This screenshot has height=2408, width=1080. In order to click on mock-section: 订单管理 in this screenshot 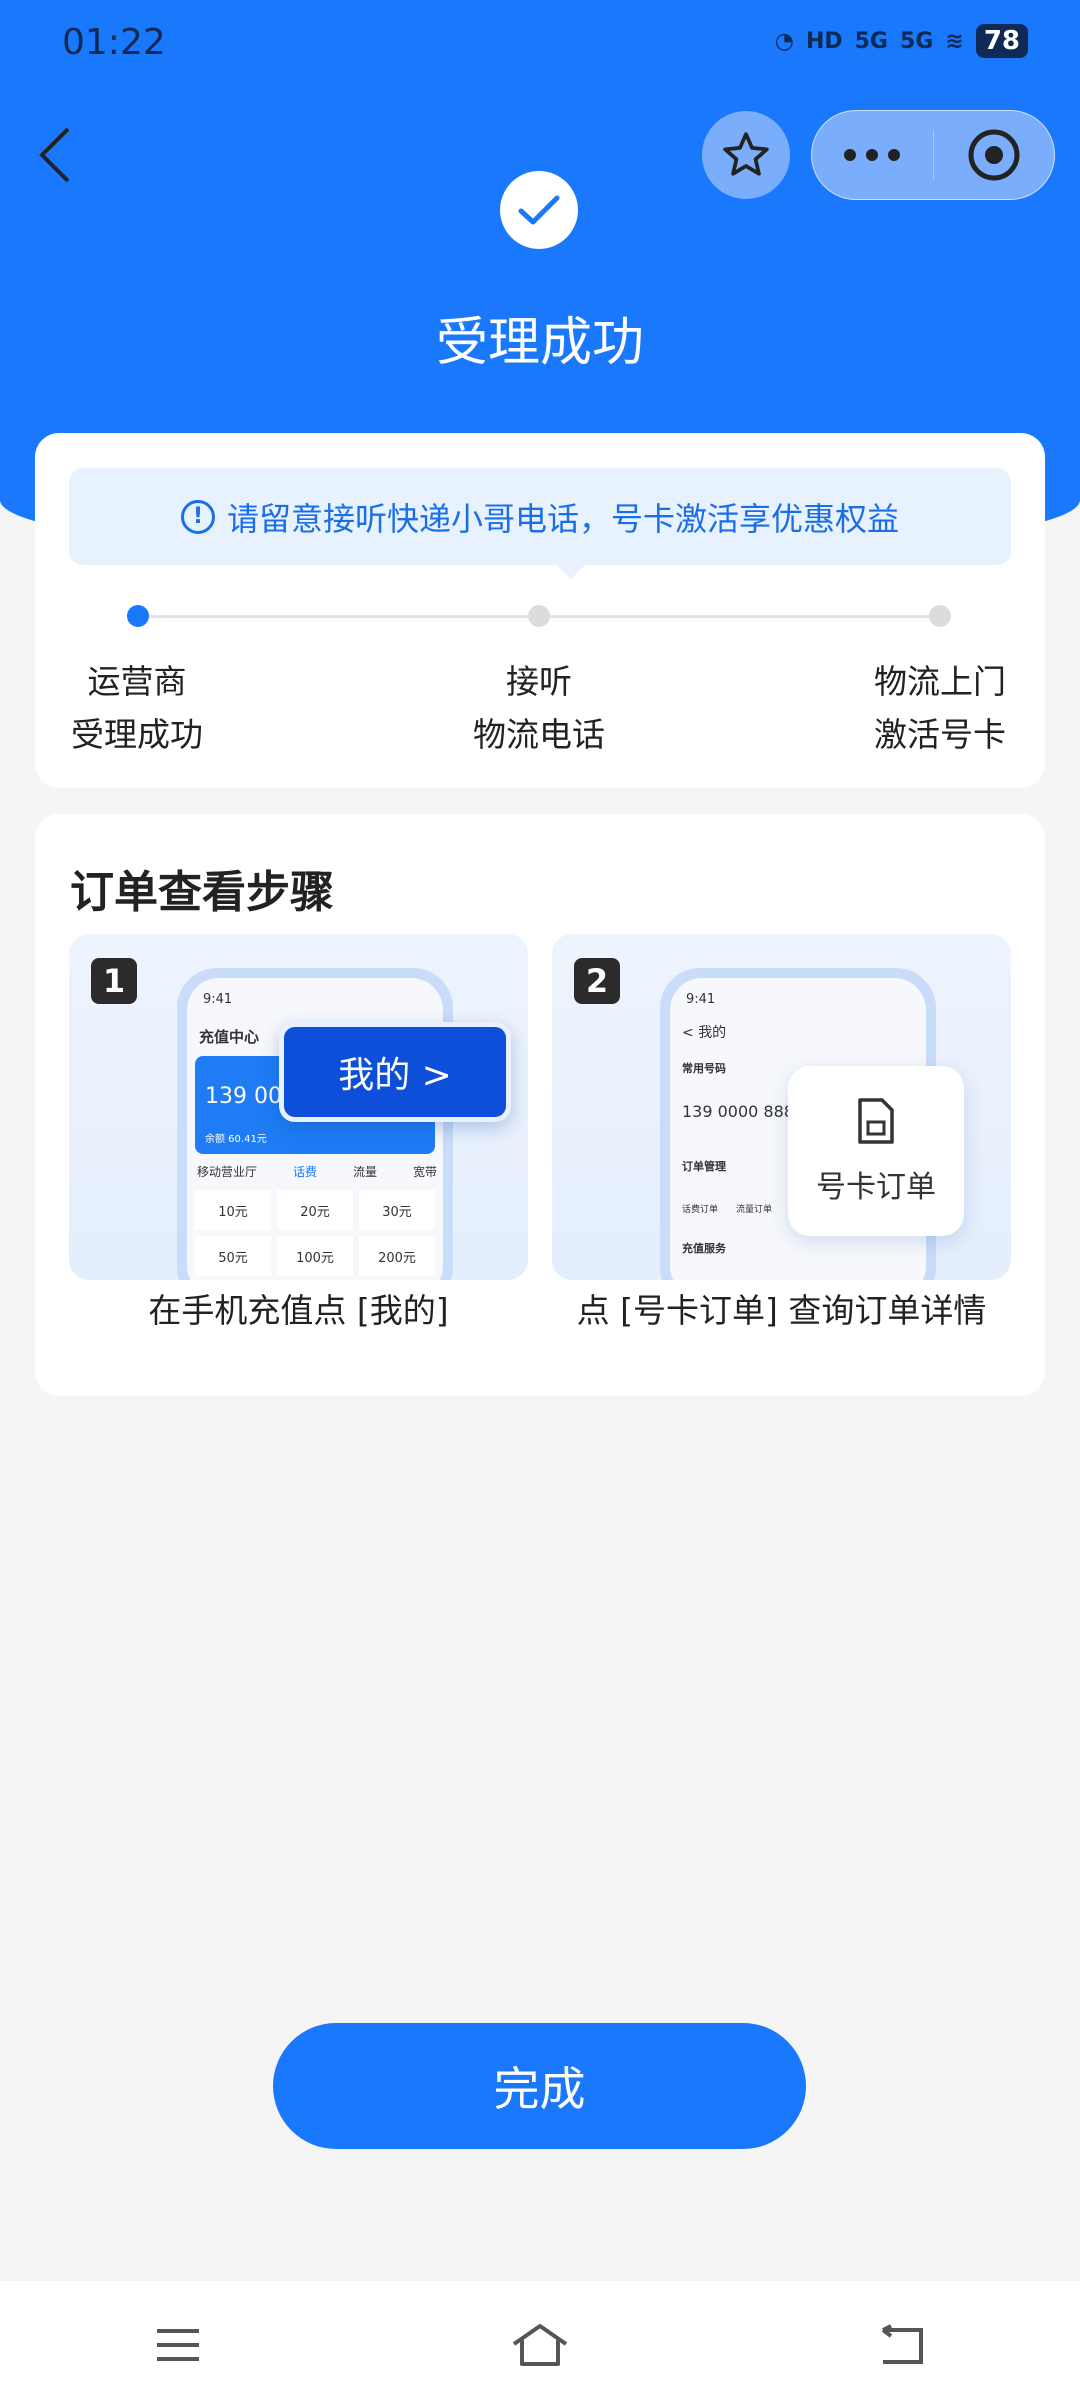, I will do `click(704, 1166)`.